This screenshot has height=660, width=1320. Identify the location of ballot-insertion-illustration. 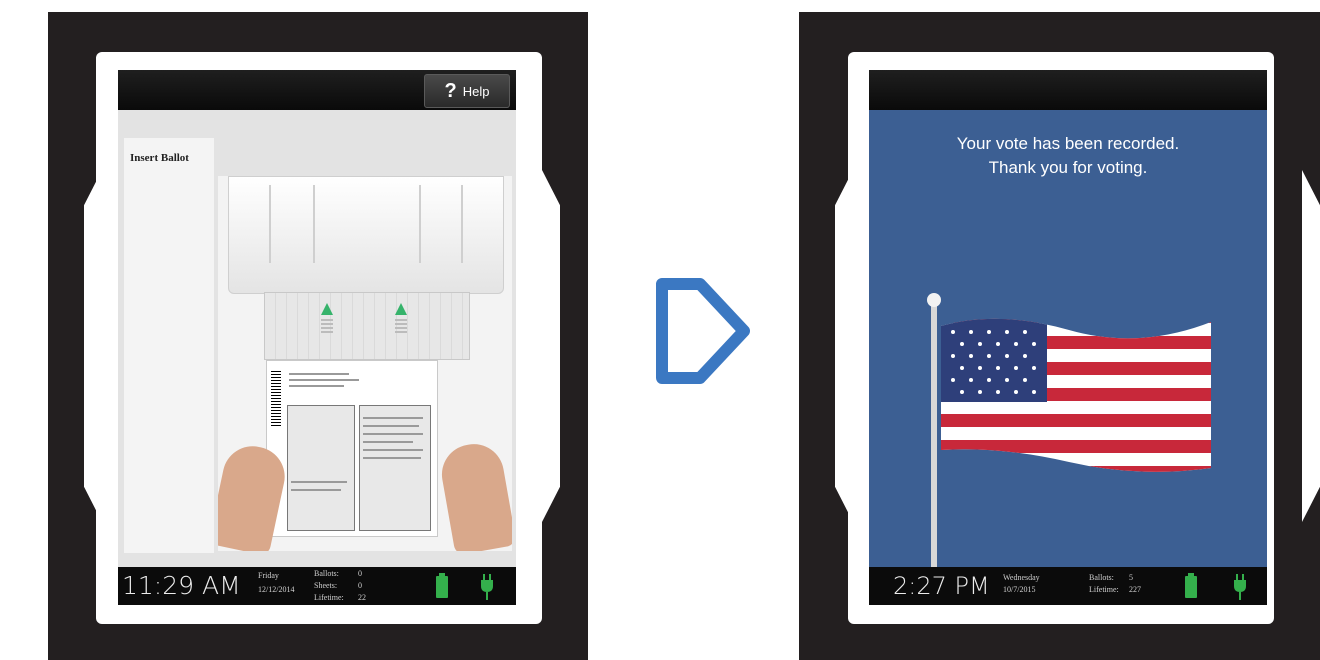
(365, 363).